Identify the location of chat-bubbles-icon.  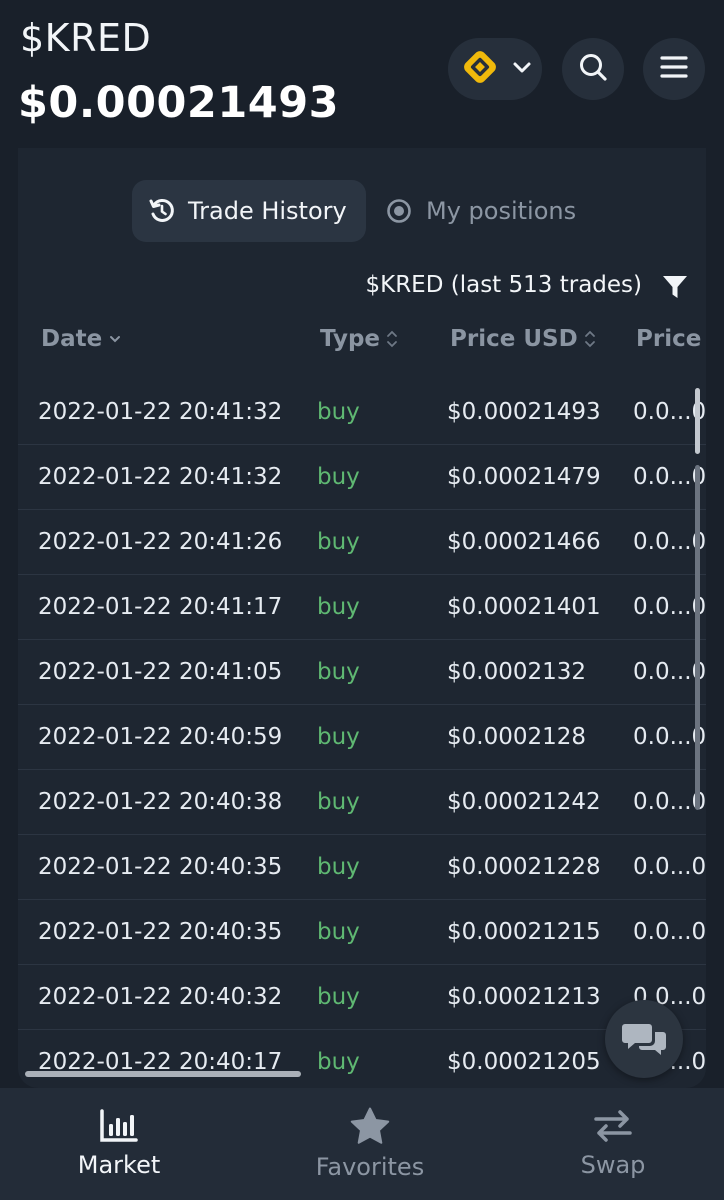
(644, 1039).